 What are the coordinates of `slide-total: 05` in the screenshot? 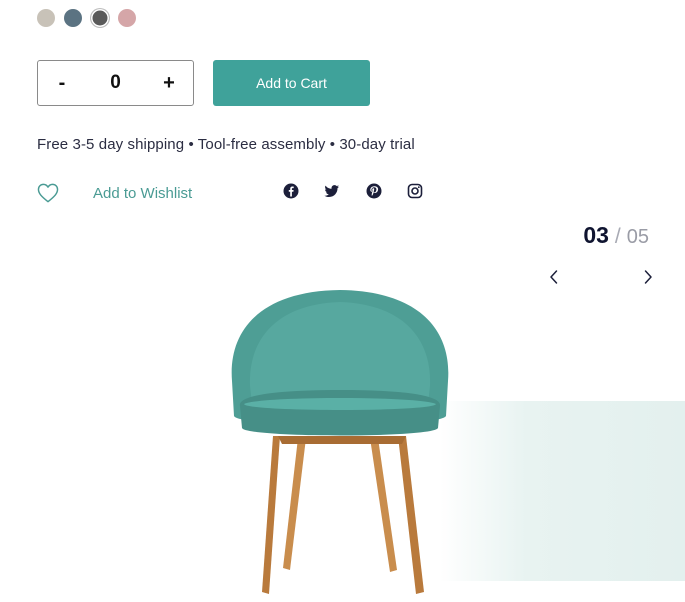 It's located at (637, 237).